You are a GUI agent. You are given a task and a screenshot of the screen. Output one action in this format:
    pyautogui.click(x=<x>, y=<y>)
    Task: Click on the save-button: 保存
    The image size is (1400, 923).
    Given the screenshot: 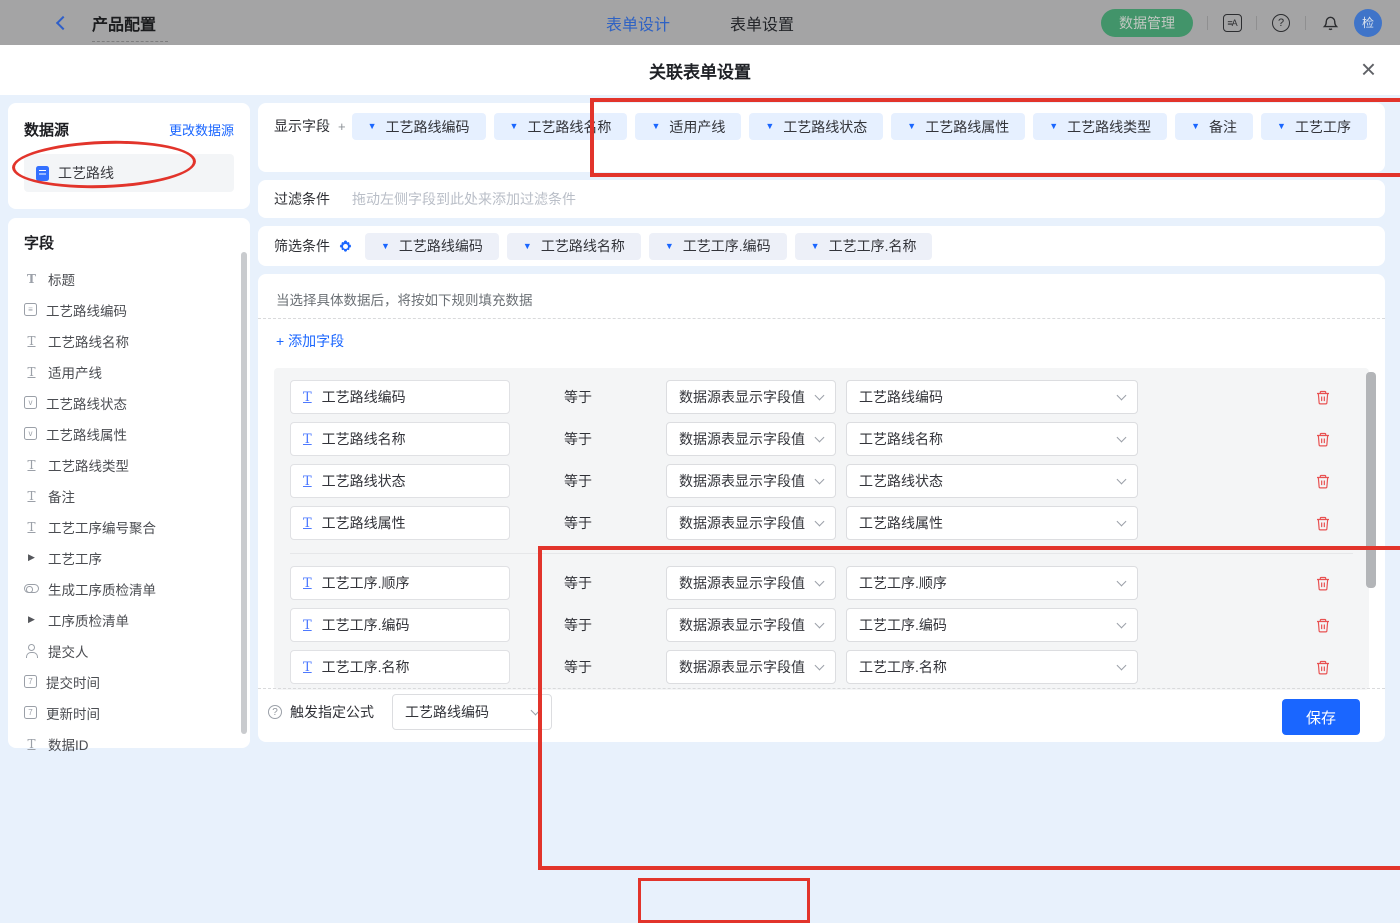 What is the action you would take?
    pyautogui.click(x=1321, y=717)
    